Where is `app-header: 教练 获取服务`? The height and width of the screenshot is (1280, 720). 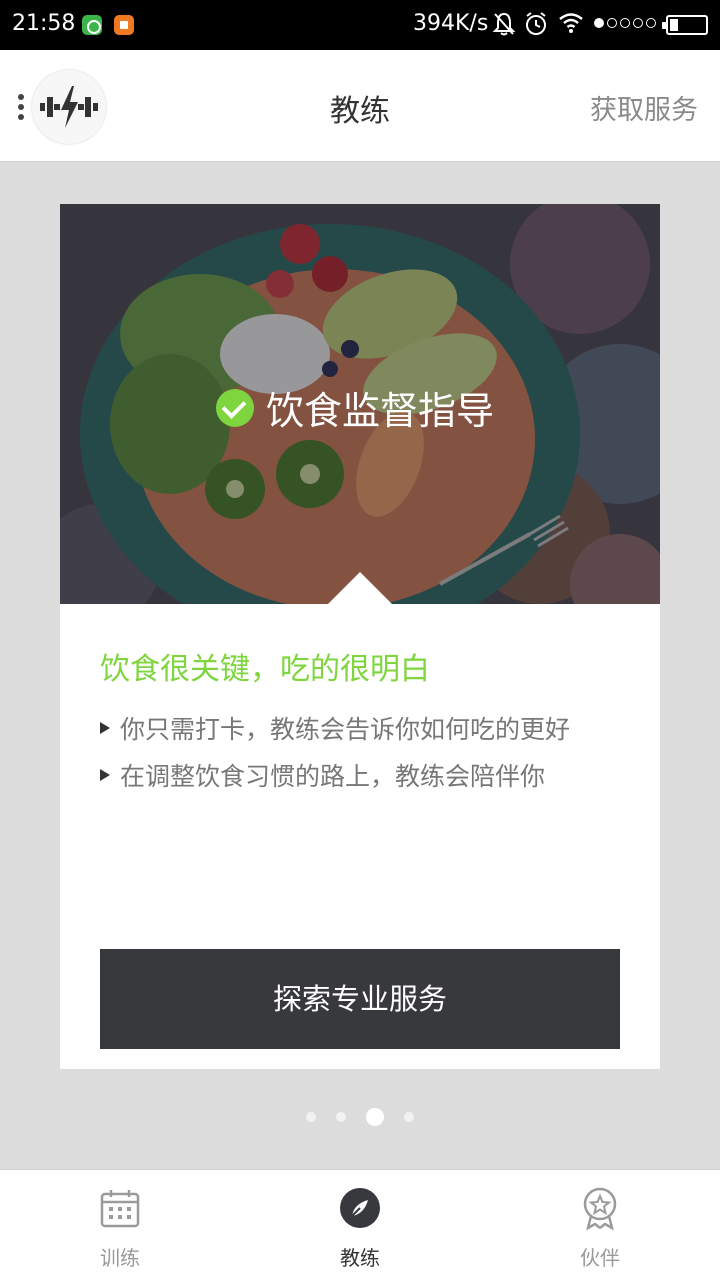 app-header: 教练 获取服务 is located at coordinates (360, 106).